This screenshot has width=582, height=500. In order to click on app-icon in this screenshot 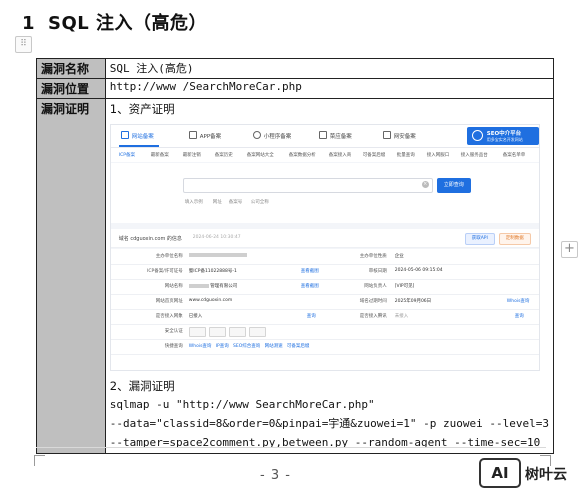, I will do `click(192, 135)`.